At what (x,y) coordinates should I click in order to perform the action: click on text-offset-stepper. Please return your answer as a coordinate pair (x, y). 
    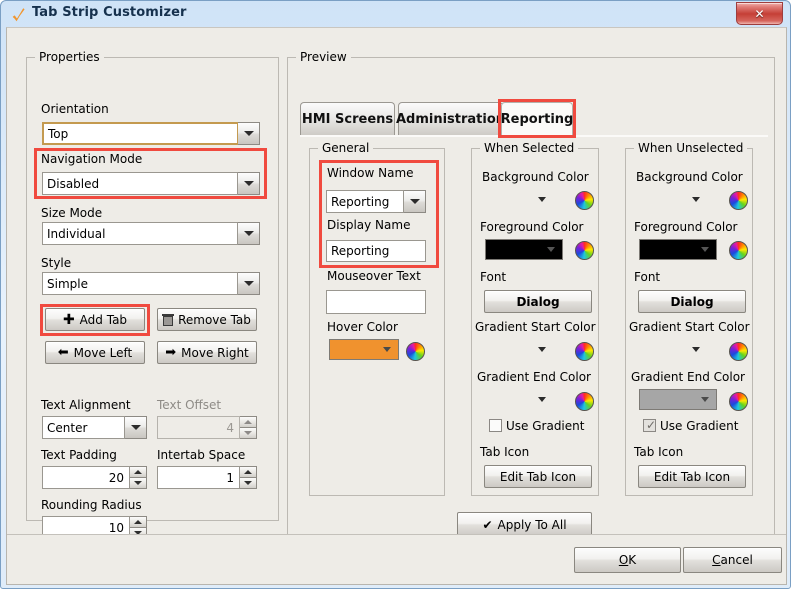
    Looking at the image, I should click on (248, 427).